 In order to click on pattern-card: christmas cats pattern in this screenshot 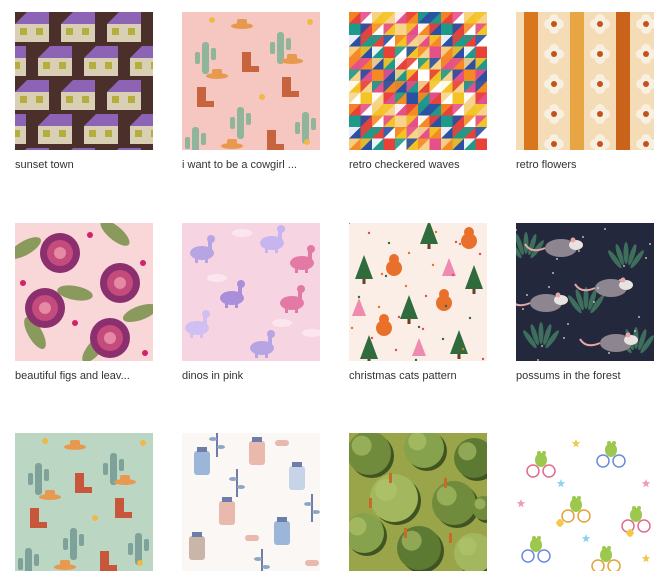, I will do `click(418, 303)`.